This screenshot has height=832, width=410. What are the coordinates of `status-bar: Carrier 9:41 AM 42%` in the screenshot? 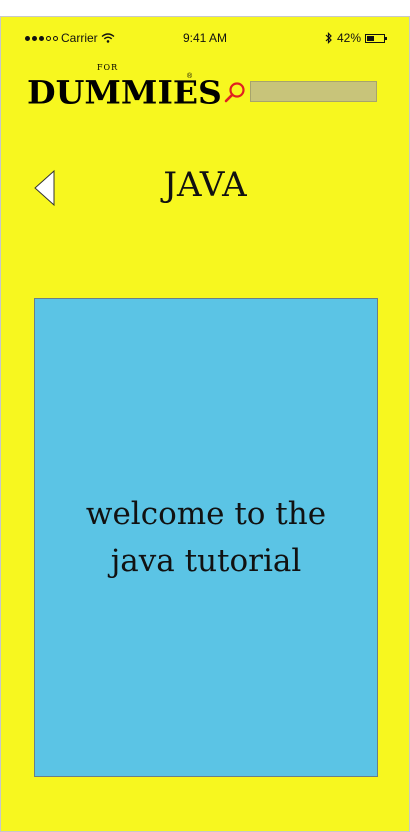 It's located at (205, 31).